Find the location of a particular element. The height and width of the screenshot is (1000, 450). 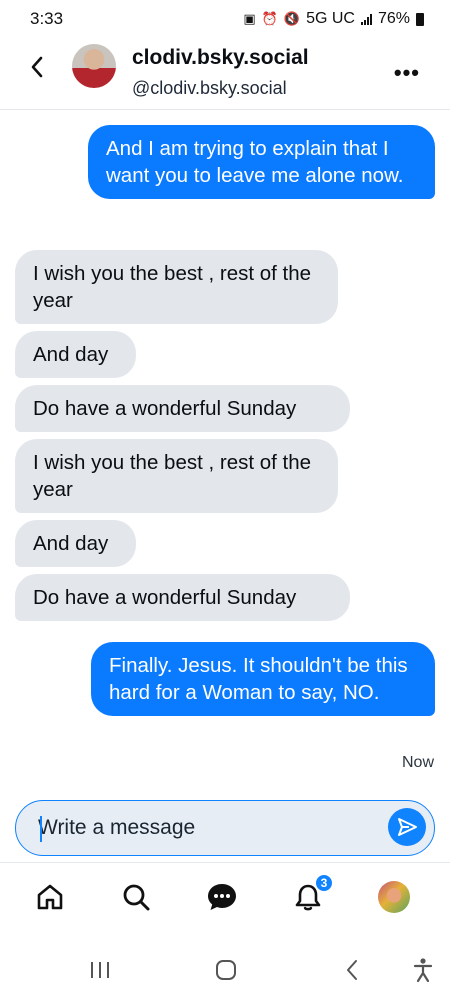

more-options-button: ••• is located at coordinates (407, 73).